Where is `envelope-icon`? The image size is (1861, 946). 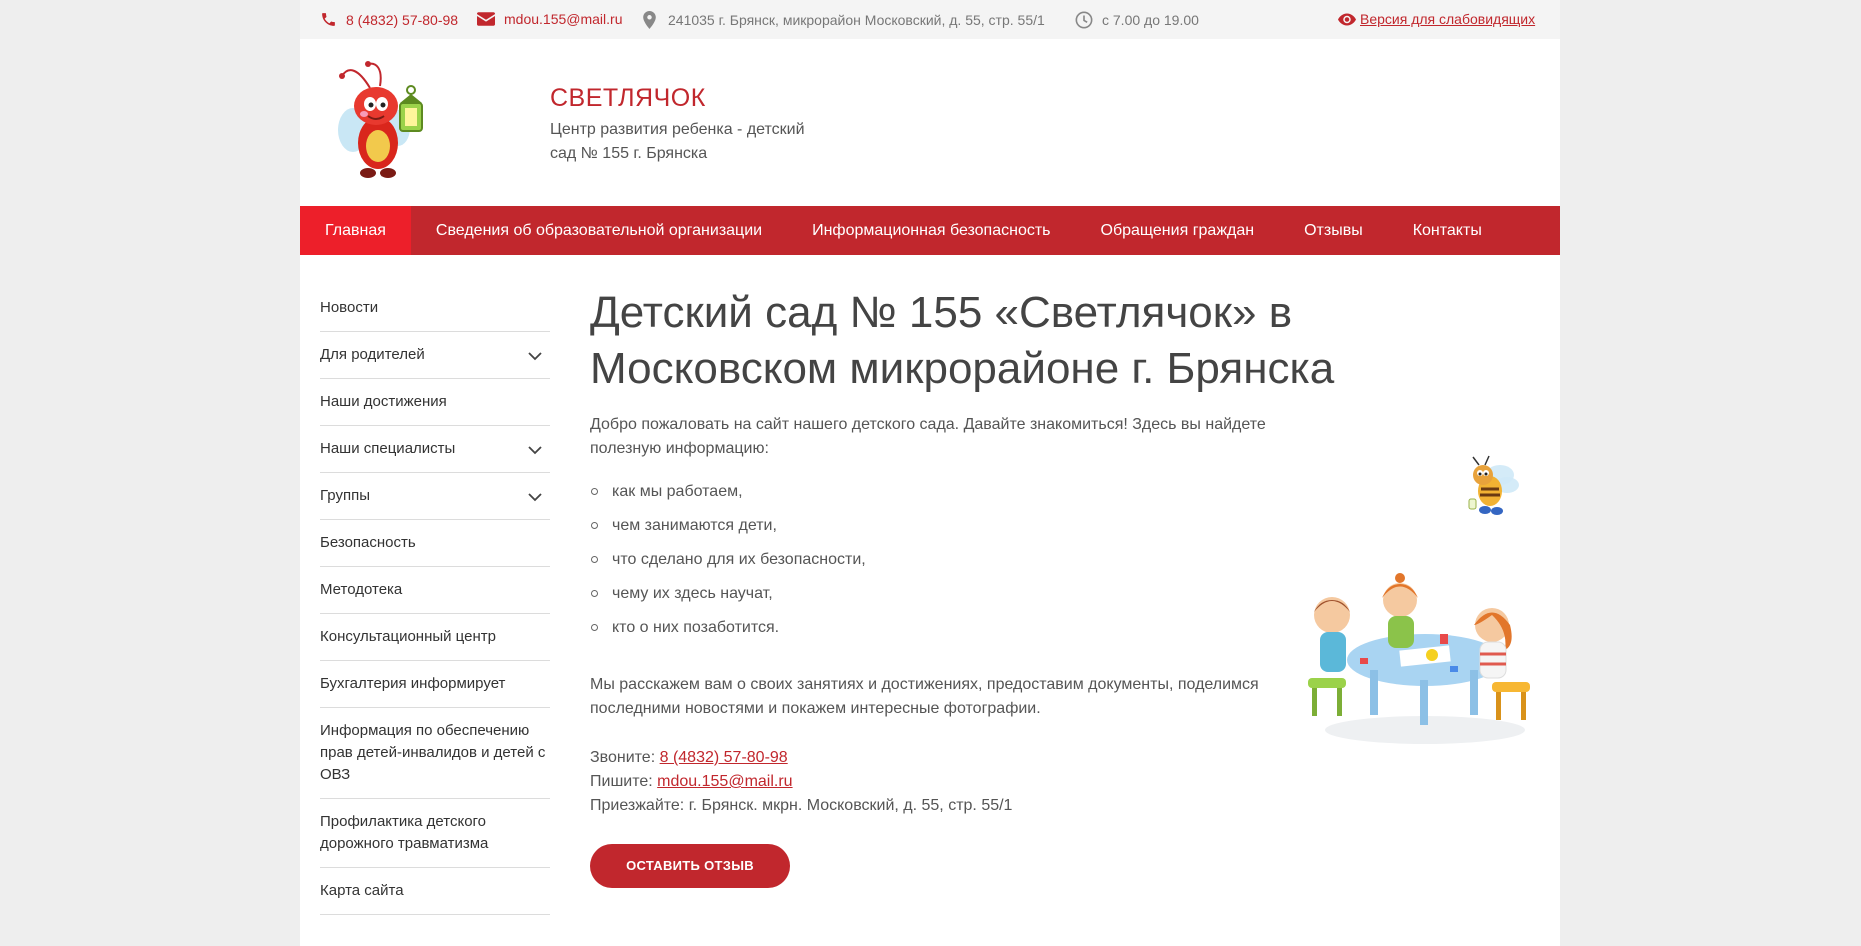
envelope-icon is located at coordinates (486, 19).